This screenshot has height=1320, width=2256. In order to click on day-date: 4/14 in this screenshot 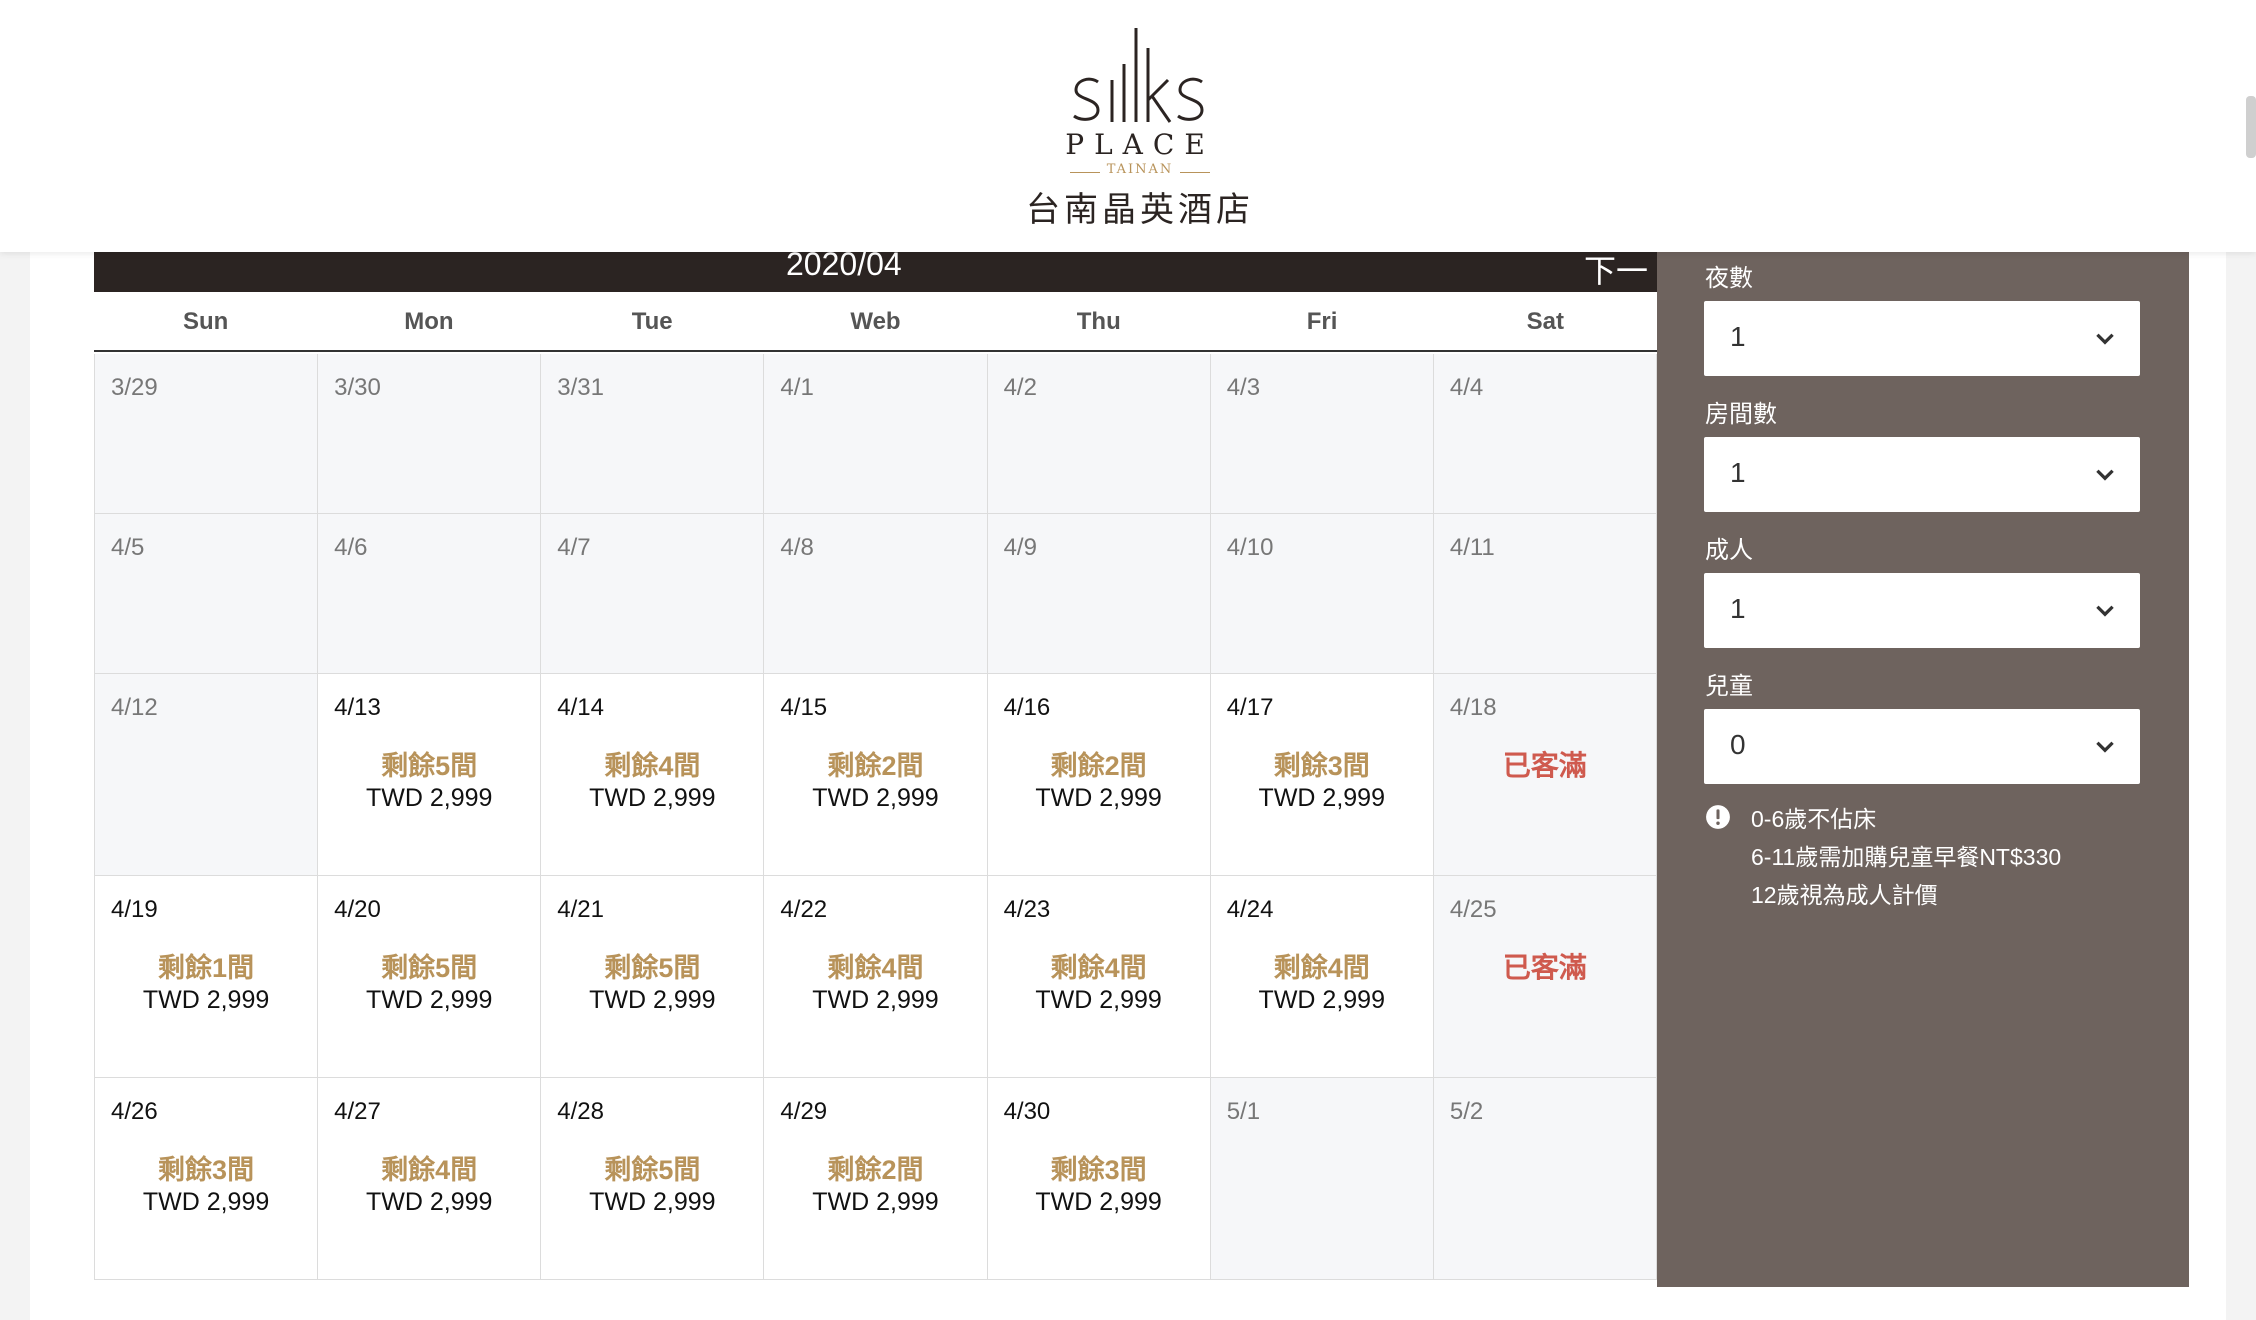, I will do `click(580, 707)`.